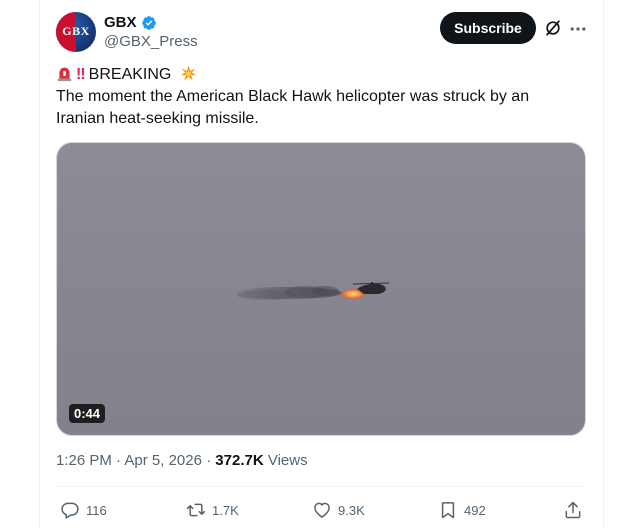  What do you see at coordinates (462, 510) in the screenshot?
I see `bookmark-button: 492` at bounding box center [462, 510].